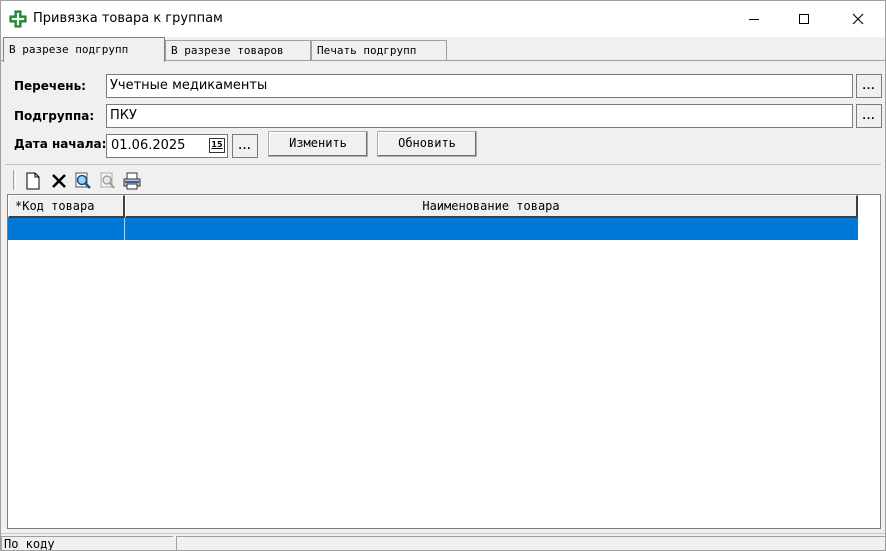  What do you see at coordinates (433, 229) in the screenshot?
I see `table-row` at bounding box center [433, 229].